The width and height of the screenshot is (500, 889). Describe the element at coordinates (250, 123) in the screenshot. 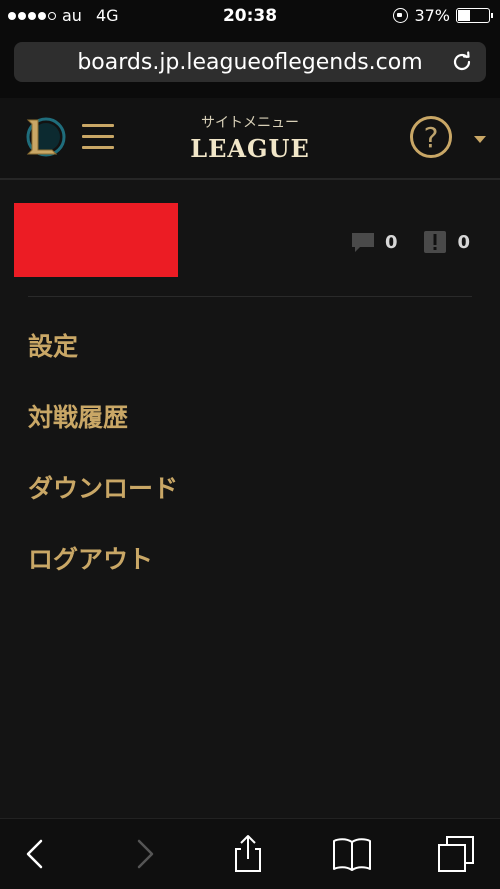

I see `site-menu-label: サイトメニュー` at that location.